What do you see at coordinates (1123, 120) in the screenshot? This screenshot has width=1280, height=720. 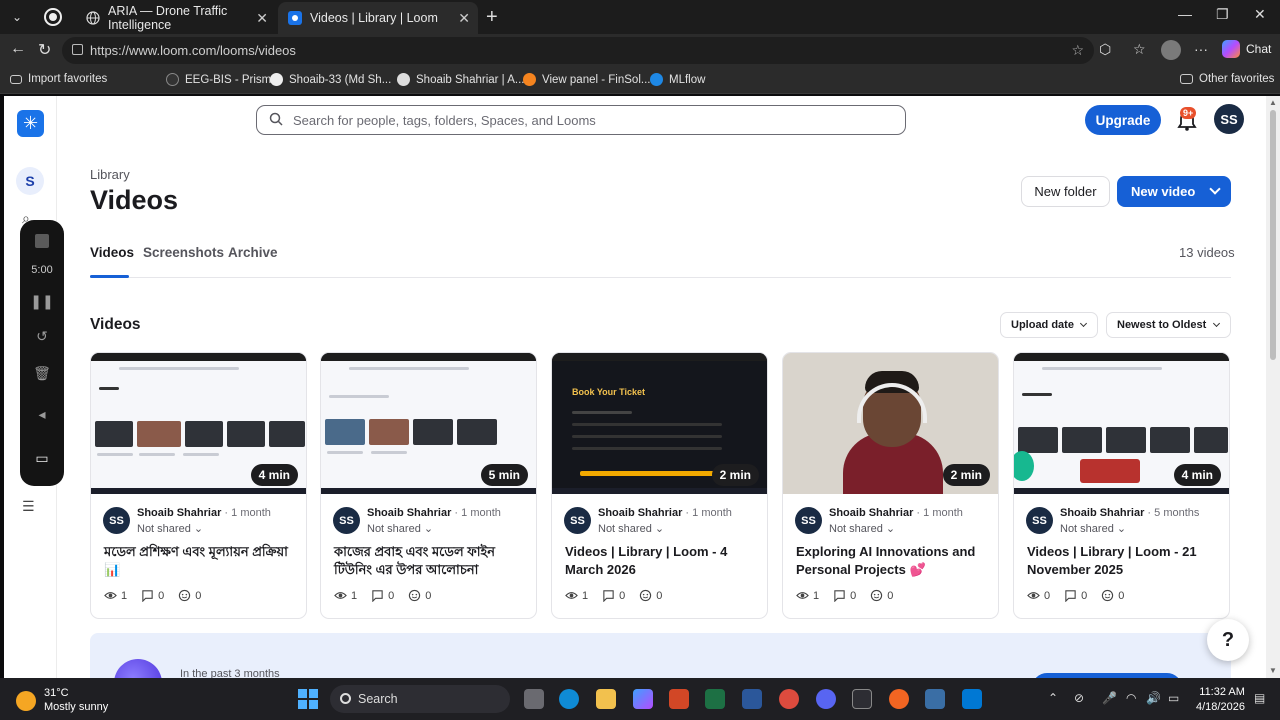 I see `upgrade-button: Upgrade` at bounding box center [1123, 120].